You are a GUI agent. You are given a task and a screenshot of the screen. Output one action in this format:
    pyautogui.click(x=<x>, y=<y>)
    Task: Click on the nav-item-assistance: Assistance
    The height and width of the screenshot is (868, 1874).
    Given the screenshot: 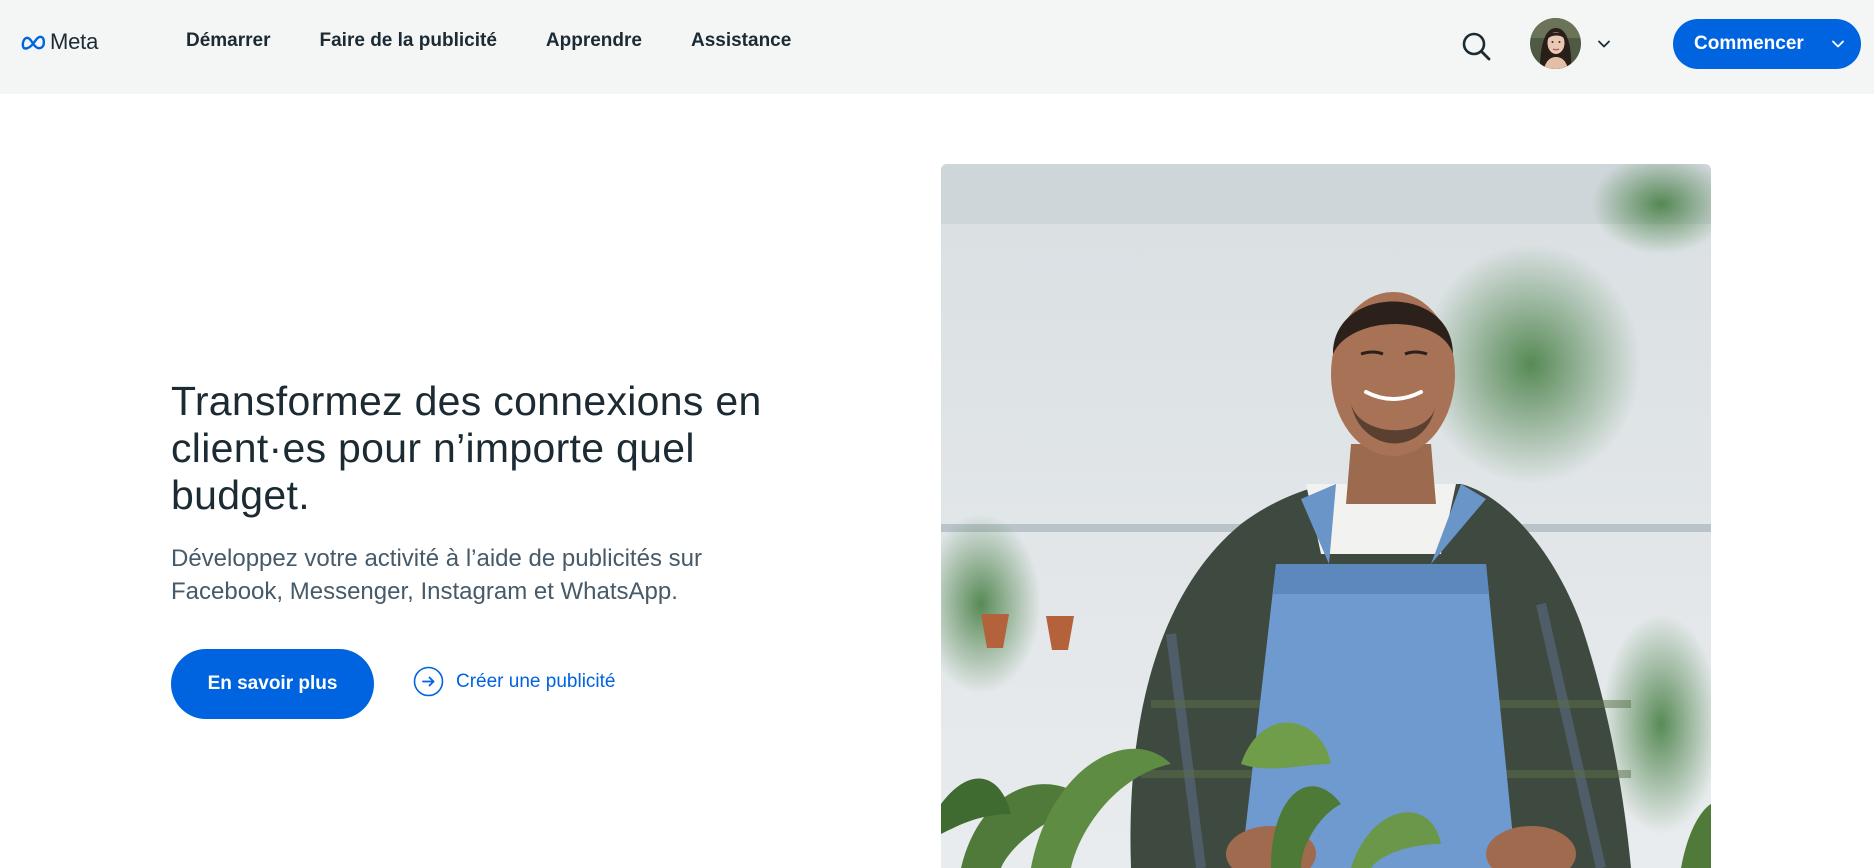 What is the action you would take?
    pyautogui.click(x=741, y=41)
    